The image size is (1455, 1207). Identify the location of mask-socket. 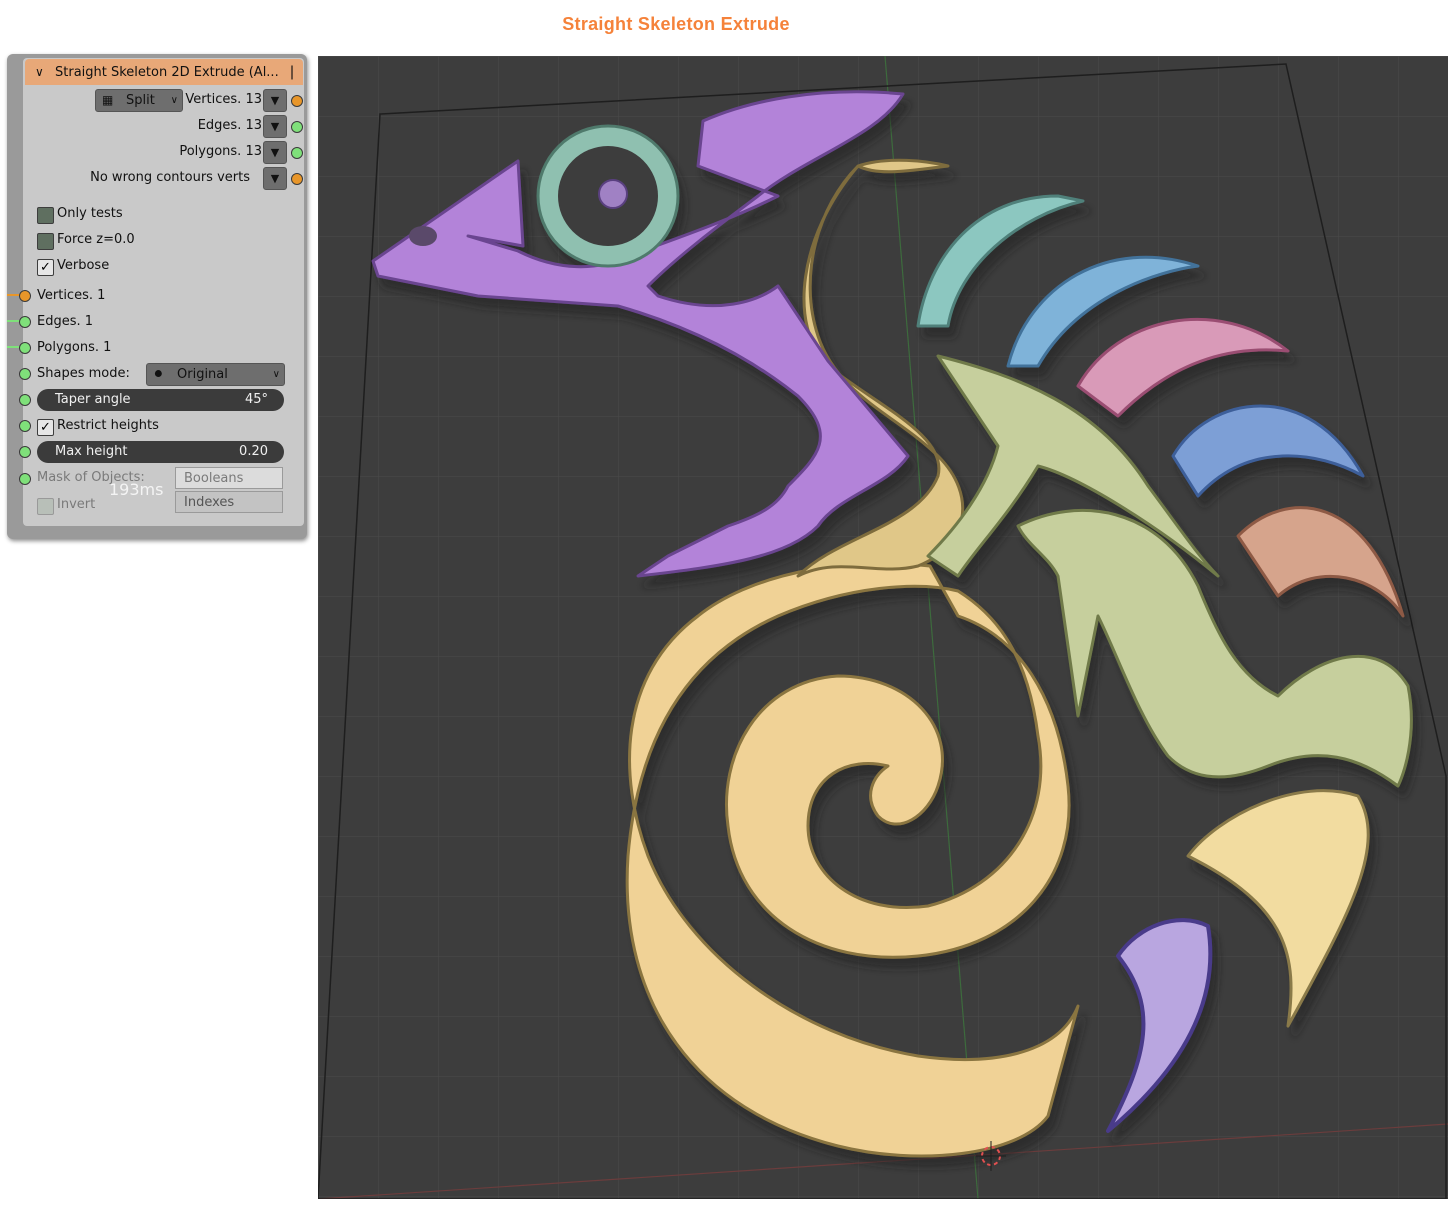
(25, 479).